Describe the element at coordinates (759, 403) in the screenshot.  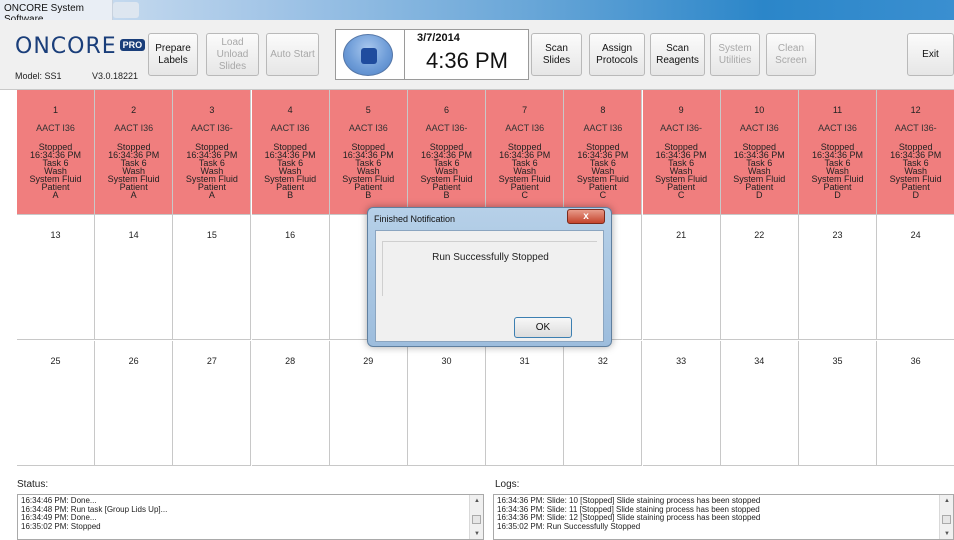
I see `slide-cell: 34` at that location.